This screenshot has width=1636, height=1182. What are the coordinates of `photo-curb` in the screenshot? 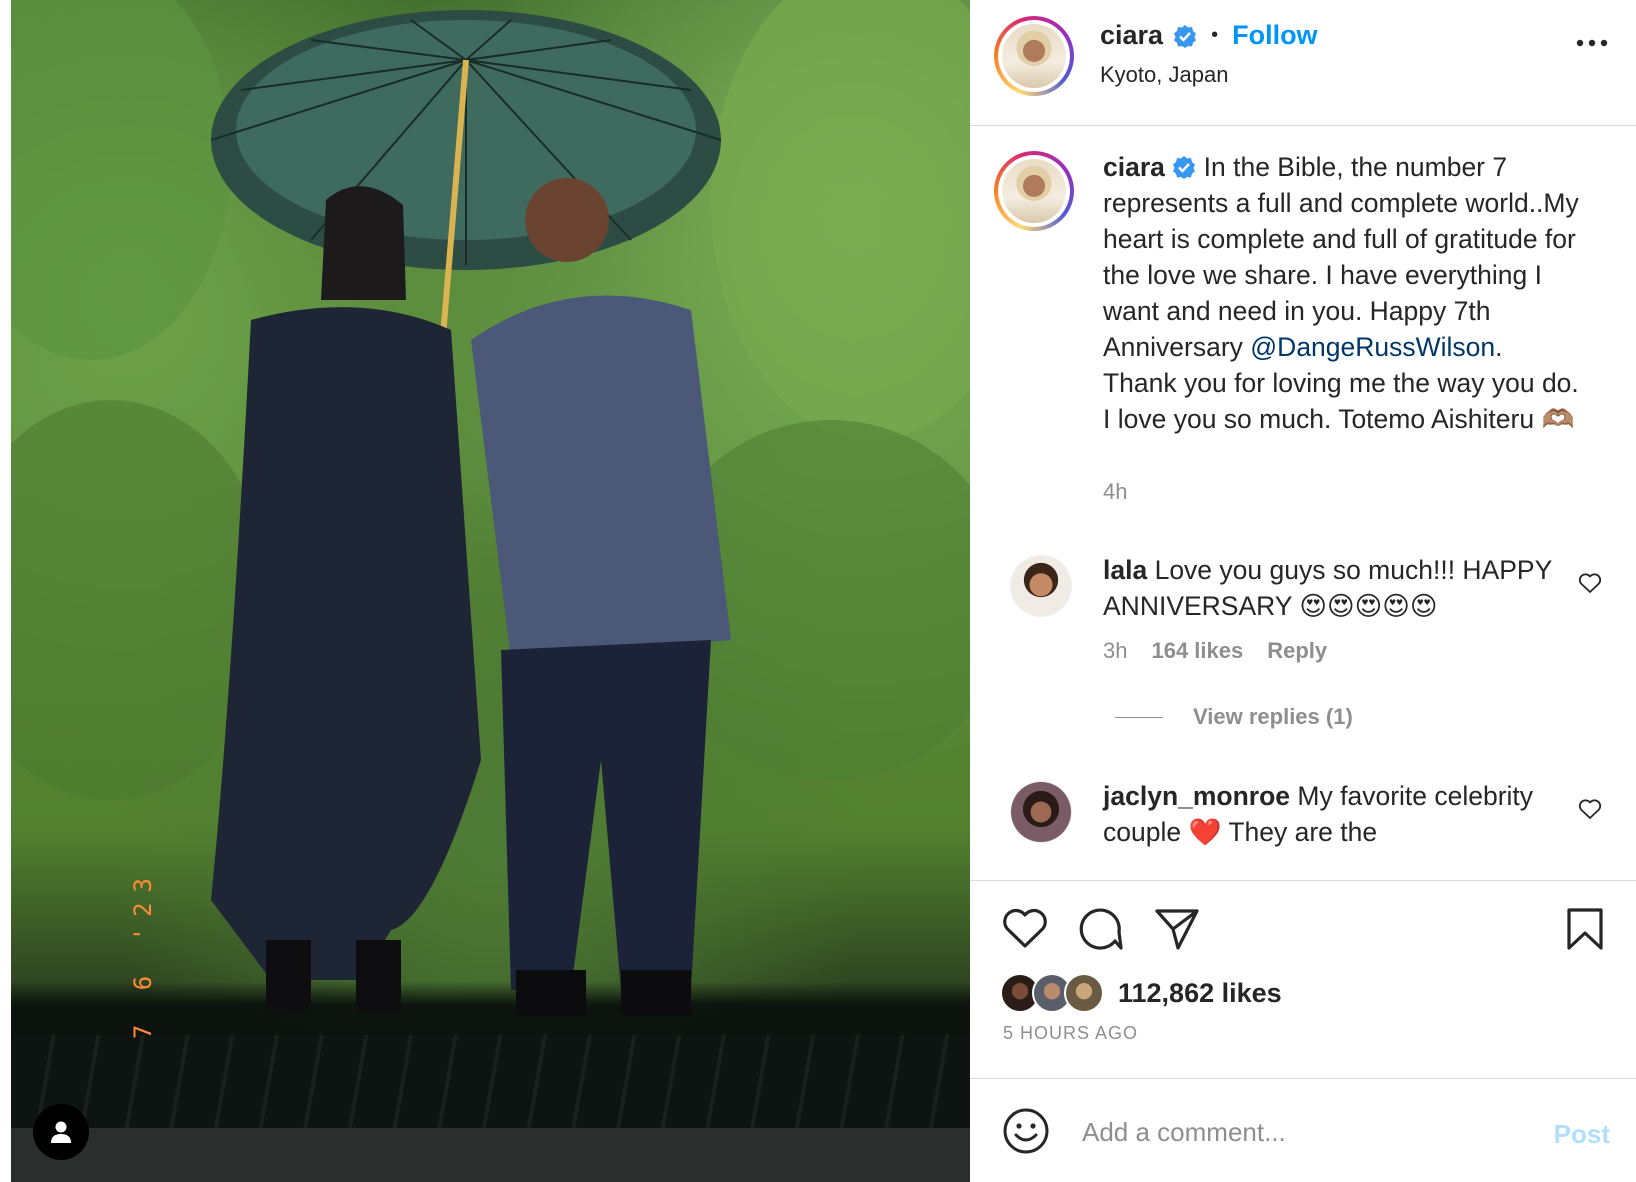 It's located at (490, 1155).